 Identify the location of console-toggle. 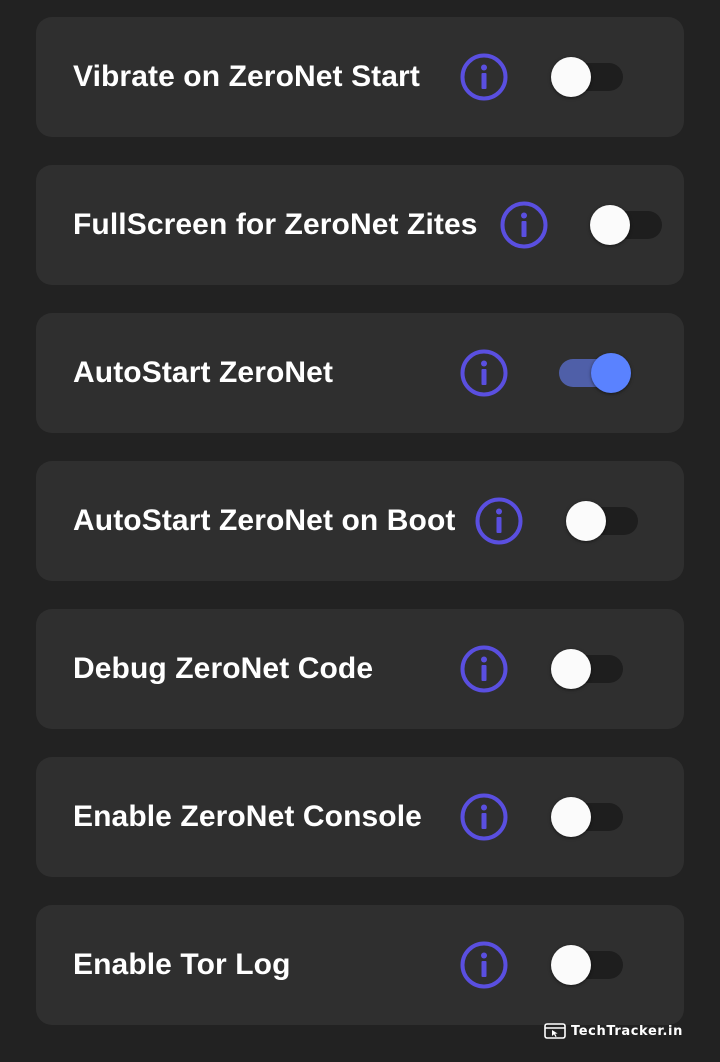
(591, 817).